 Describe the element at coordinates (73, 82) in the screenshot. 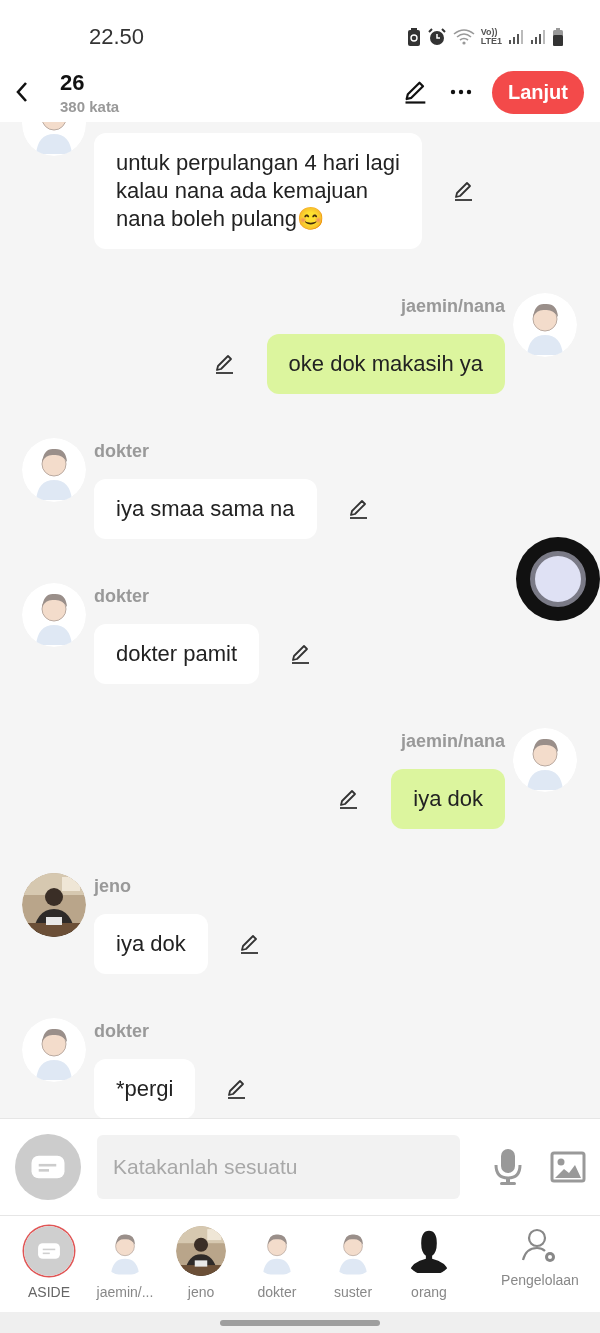

I see `chapter-title: 26` at that location.